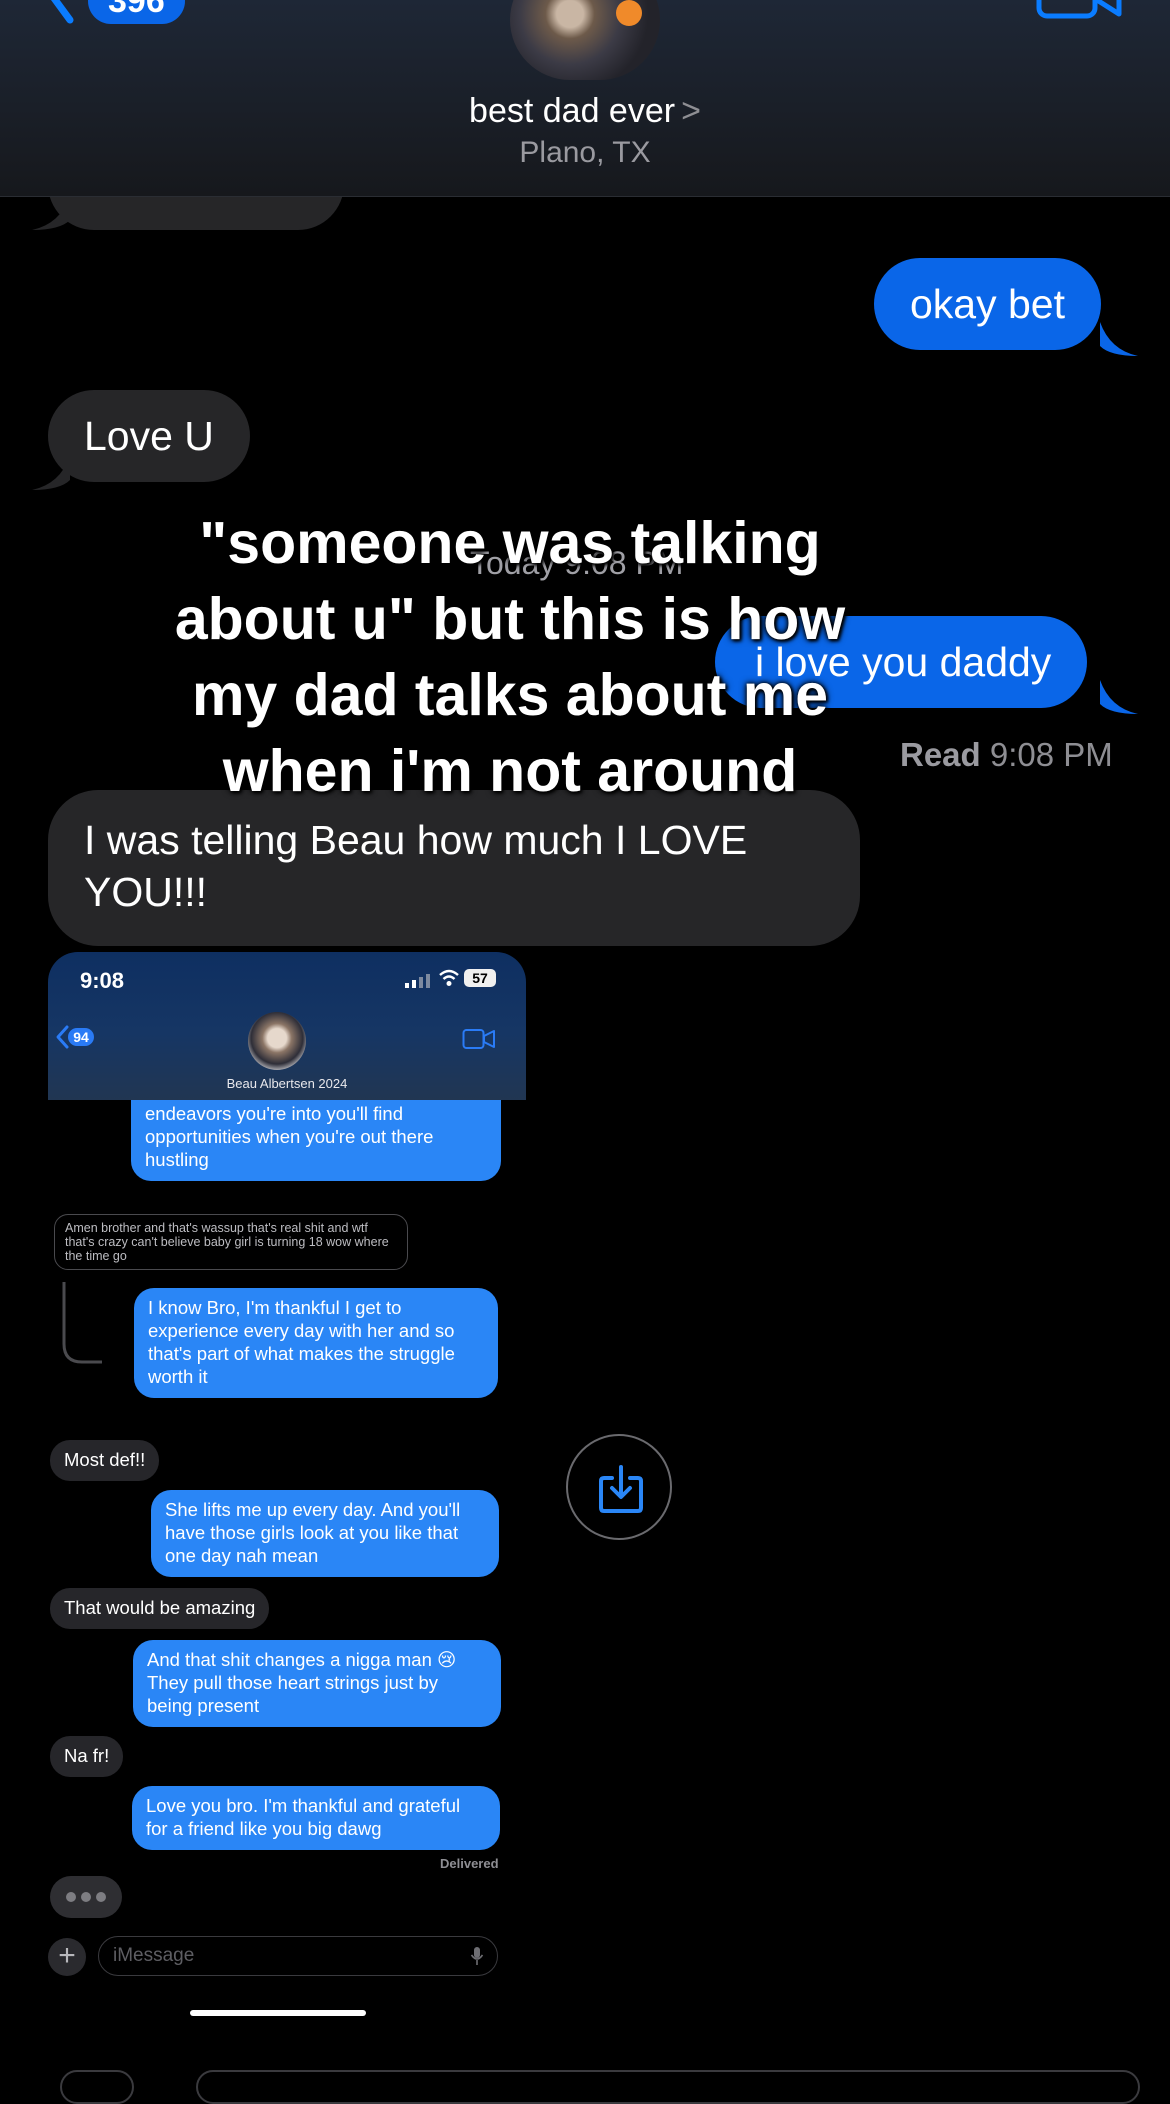 Image resolution: width=1170 pixels, height=2104 pixels. Describe the element at coordinates (81, 1037) in the screenshot. I see `back-unread-badge: 94` at that location.